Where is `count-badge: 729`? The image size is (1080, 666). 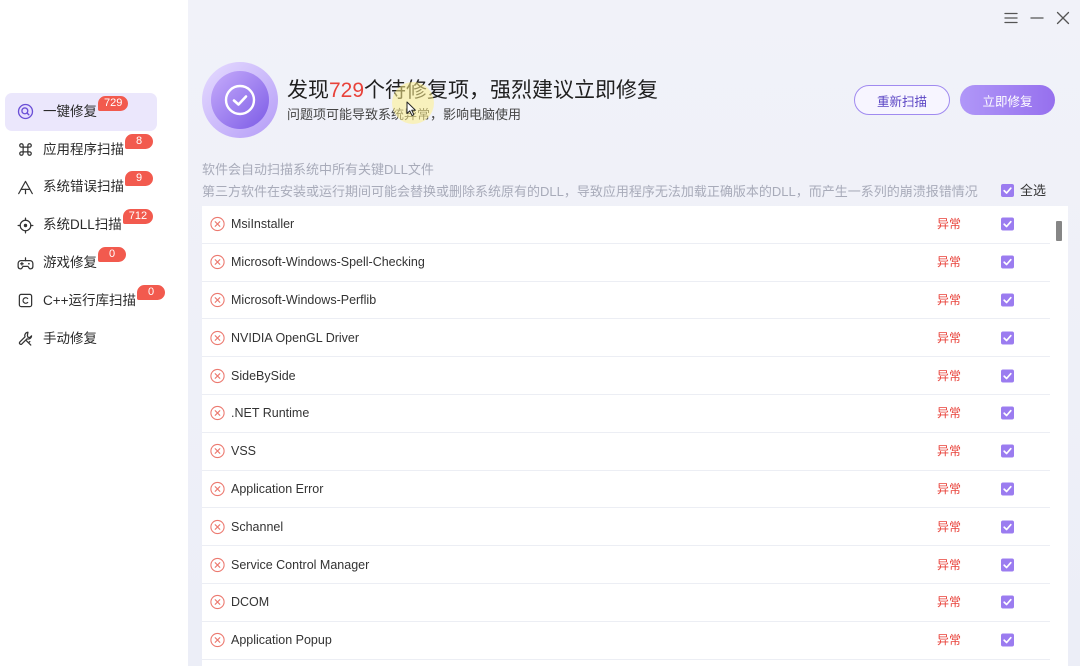 count-badge: 729 is located at coordinates (113, 103).